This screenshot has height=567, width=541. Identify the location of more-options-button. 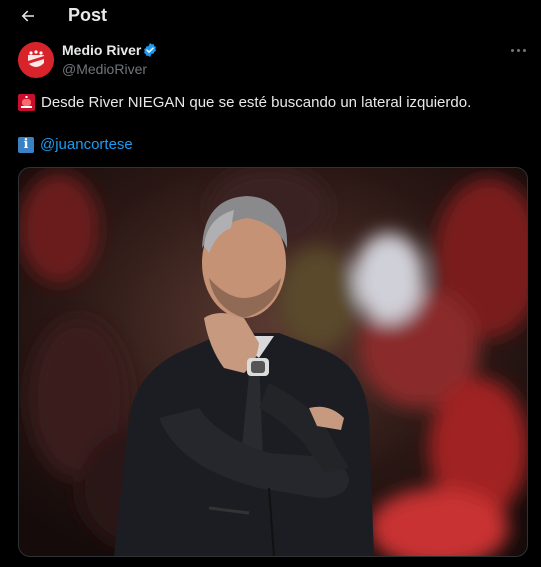
(518, 50).